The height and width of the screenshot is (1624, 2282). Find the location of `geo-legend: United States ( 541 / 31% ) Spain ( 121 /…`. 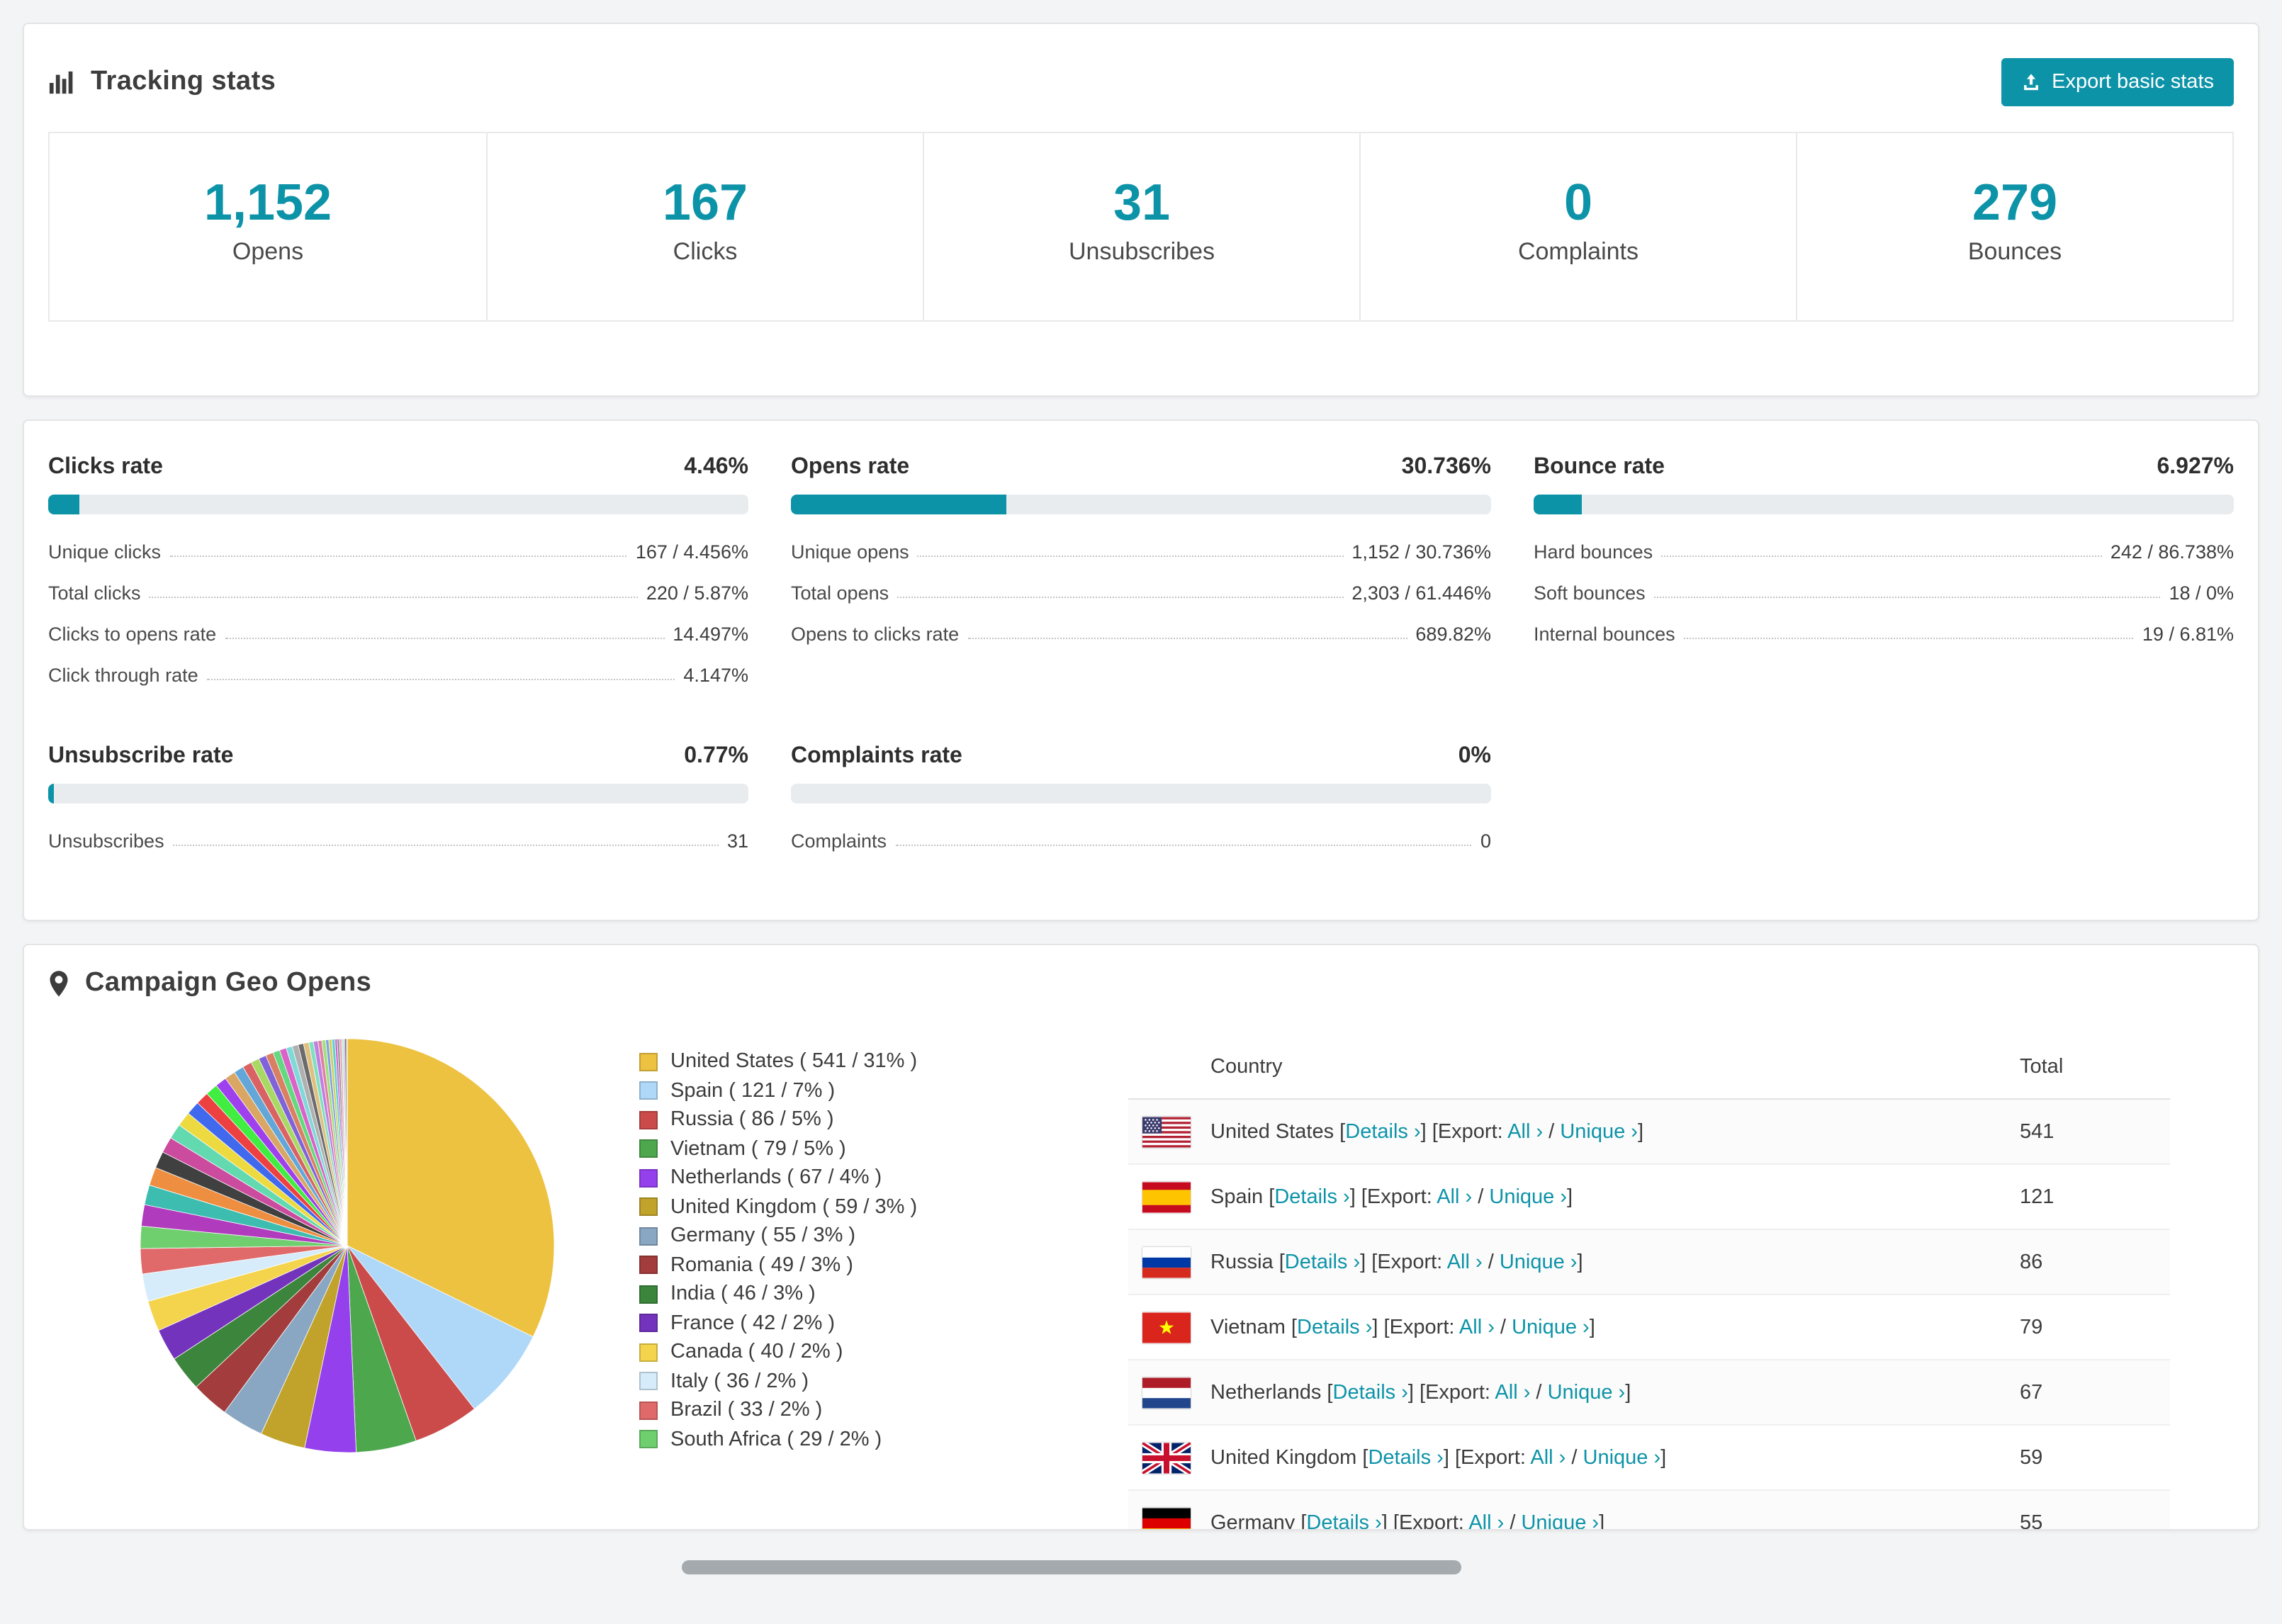

geo-legend: United States ( 541 / 31% ) Spain ( 121 /… is located at coordinates (778, 1250).